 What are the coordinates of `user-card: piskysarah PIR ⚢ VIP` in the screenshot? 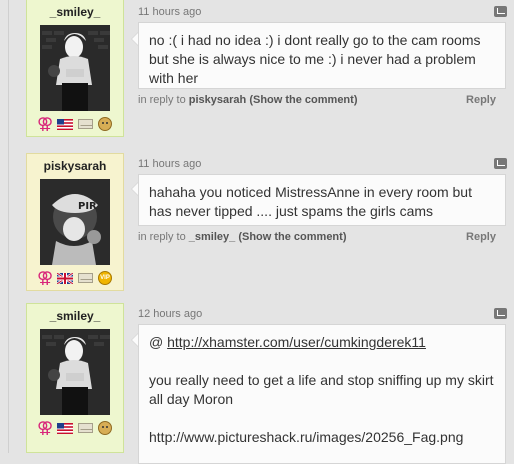 It's located at (75, 222).